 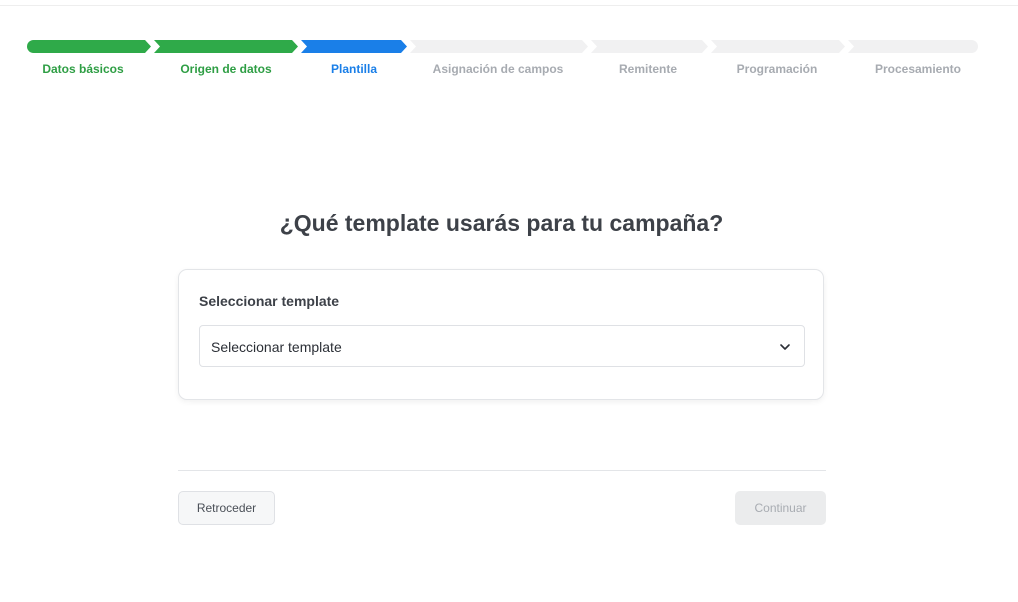 What do you see at coordinates (502, 346) in the screenshot?
I see `template-select: Seleccionar template` at bounding box center [502, 346].